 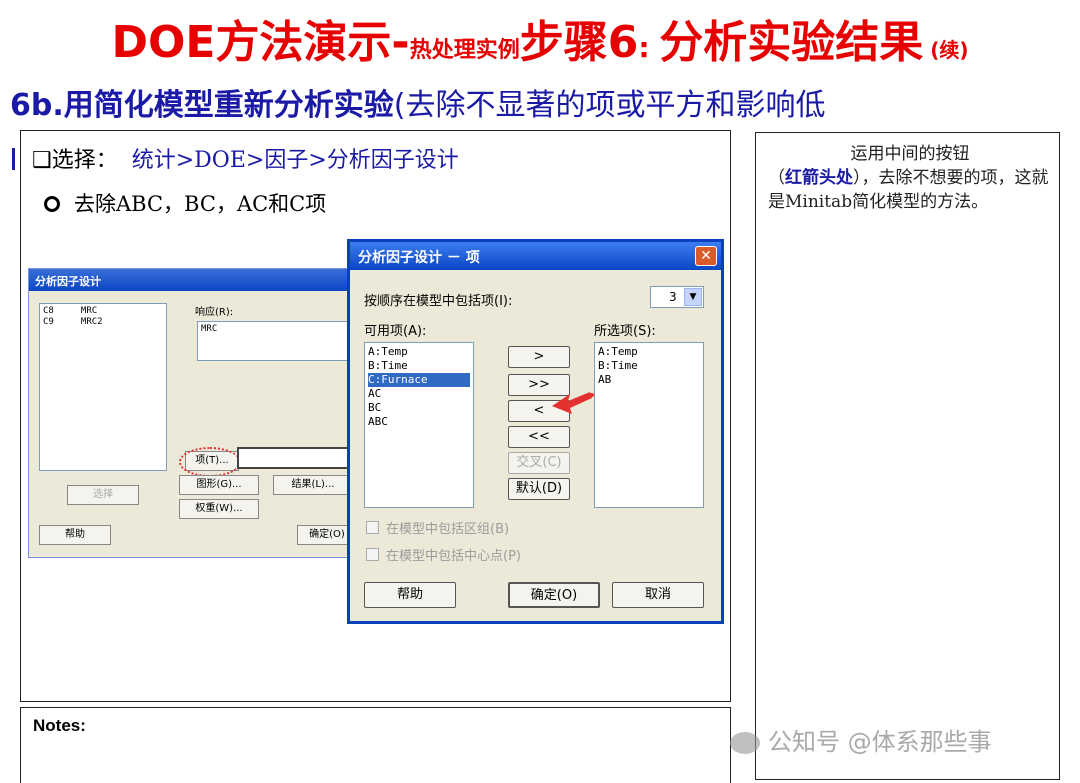 I want to click on fg-ok-button: 确定(O), so click(x=554, y=595).